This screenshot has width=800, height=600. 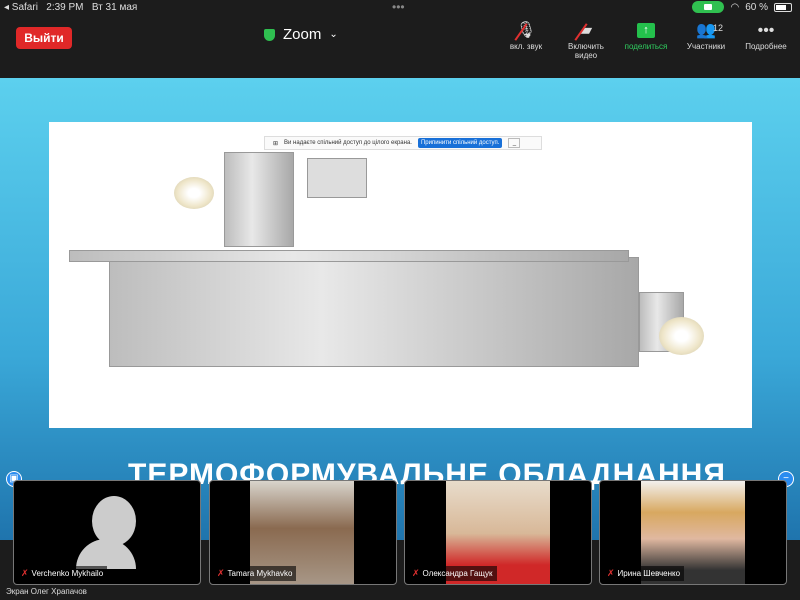 I want to click on battery-percent: 60 %, so click(x=756, y=7).